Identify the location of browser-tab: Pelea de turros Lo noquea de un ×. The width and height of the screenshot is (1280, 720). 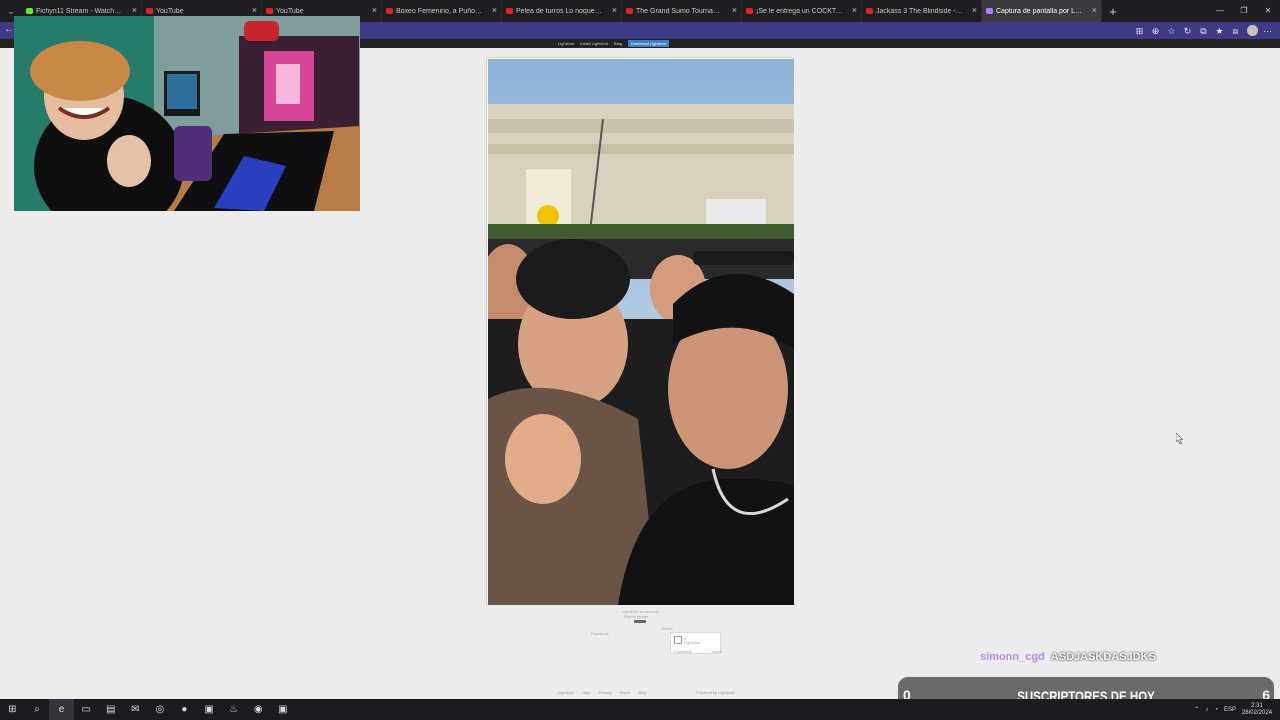
(562, 11).